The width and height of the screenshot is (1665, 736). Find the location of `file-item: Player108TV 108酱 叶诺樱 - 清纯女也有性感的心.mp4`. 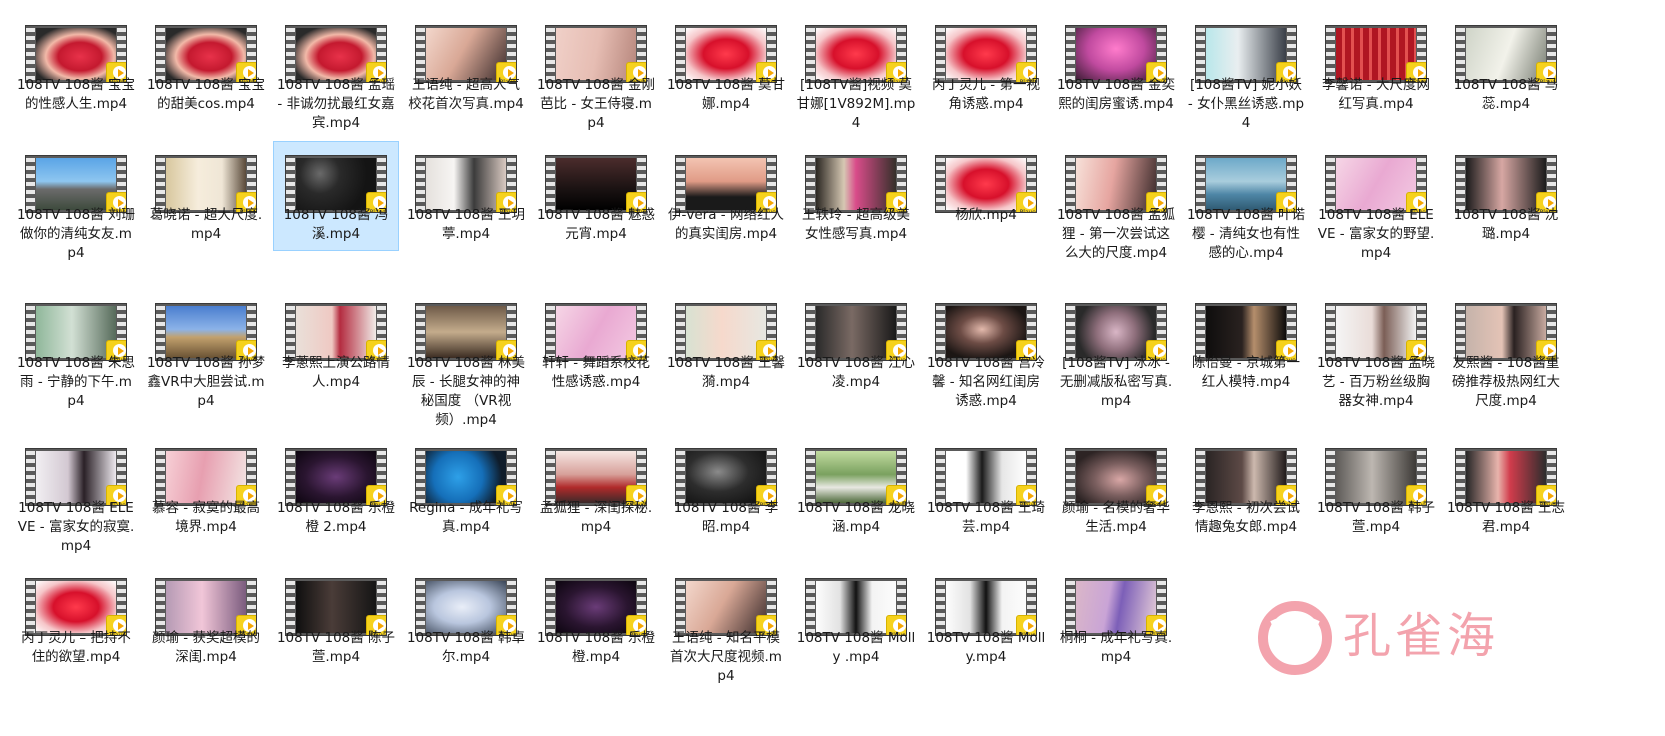

file-item: Player108TV 108酱 叶诺樱 - 清纯女也有性感的心.mp4 is located at coordinates (1246, 202).